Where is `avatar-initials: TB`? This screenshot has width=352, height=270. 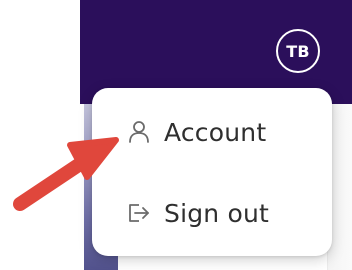 avatar-initials: TB is located at coordinates (298, 51).